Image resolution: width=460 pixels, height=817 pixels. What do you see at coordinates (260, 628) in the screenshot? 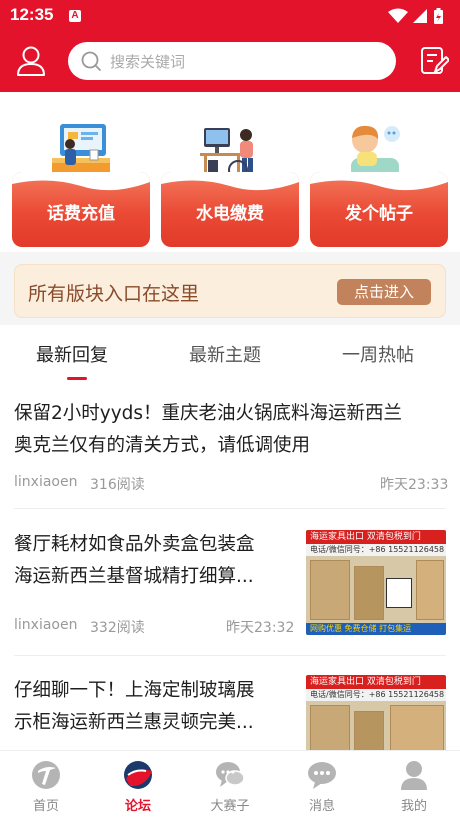
I see `post-time: 昨天23:32` at bounding box center [260, 628].